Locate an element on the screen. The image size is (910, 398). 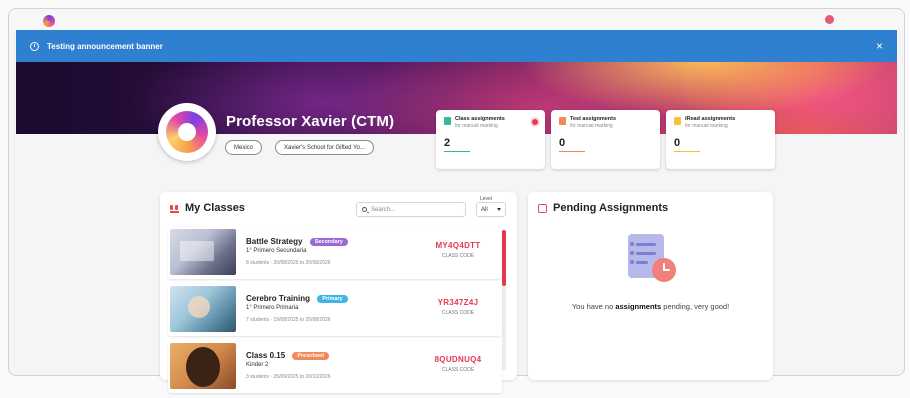
level-value: All is located at coordinates (484, 209).